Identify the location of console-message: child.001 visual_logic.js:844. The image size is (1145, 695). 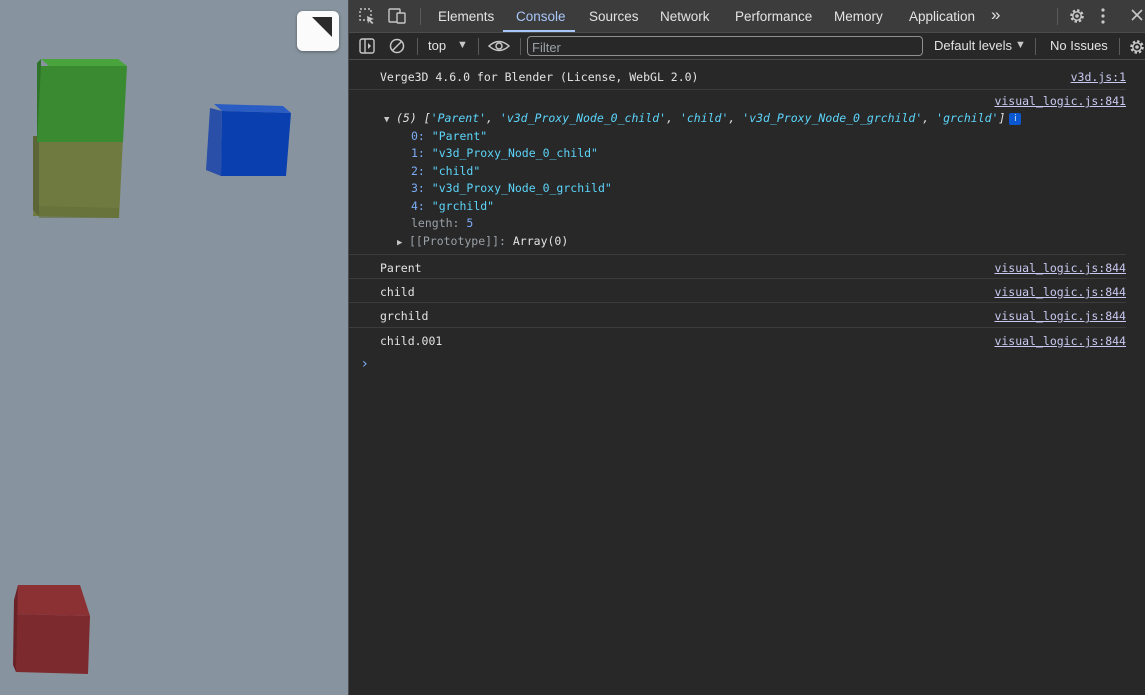
(737, 340).